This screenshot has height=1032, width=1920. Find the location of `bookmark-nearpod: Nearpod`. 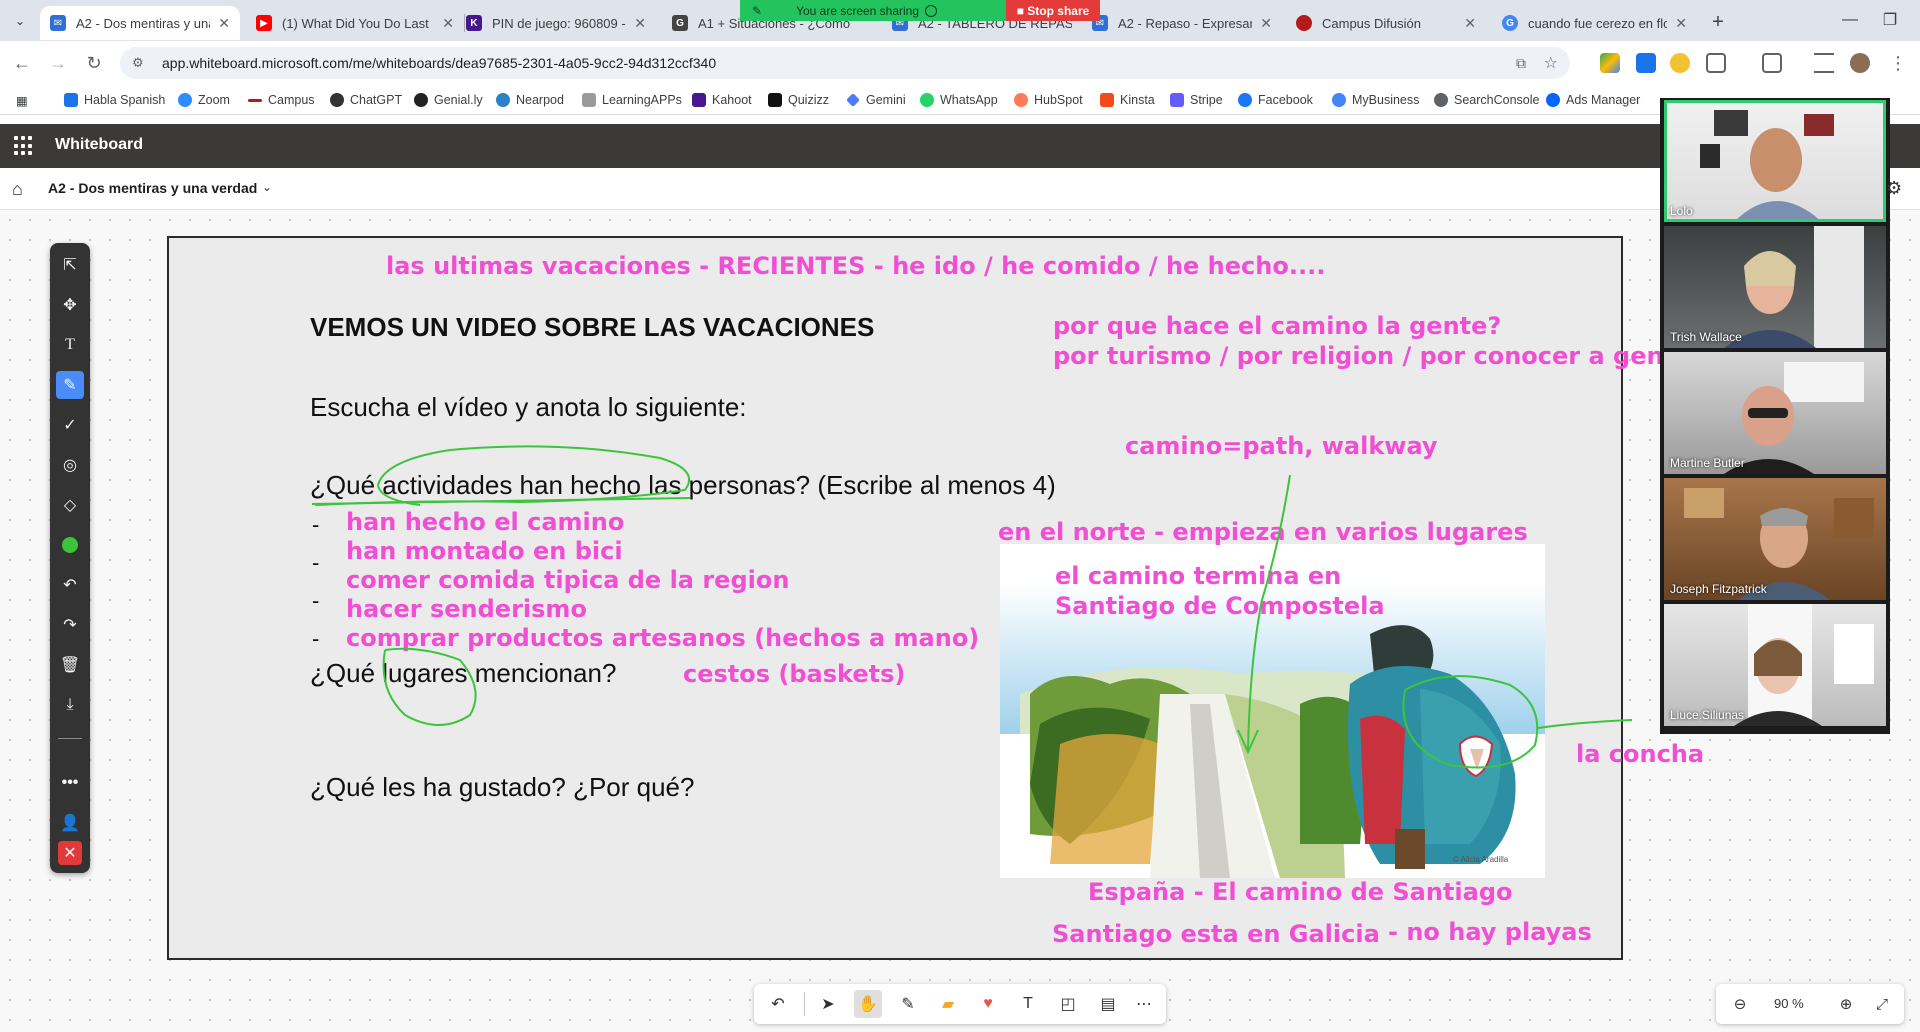

bookmark-nearpod: Nearpod is located at coordinates (530, 100).